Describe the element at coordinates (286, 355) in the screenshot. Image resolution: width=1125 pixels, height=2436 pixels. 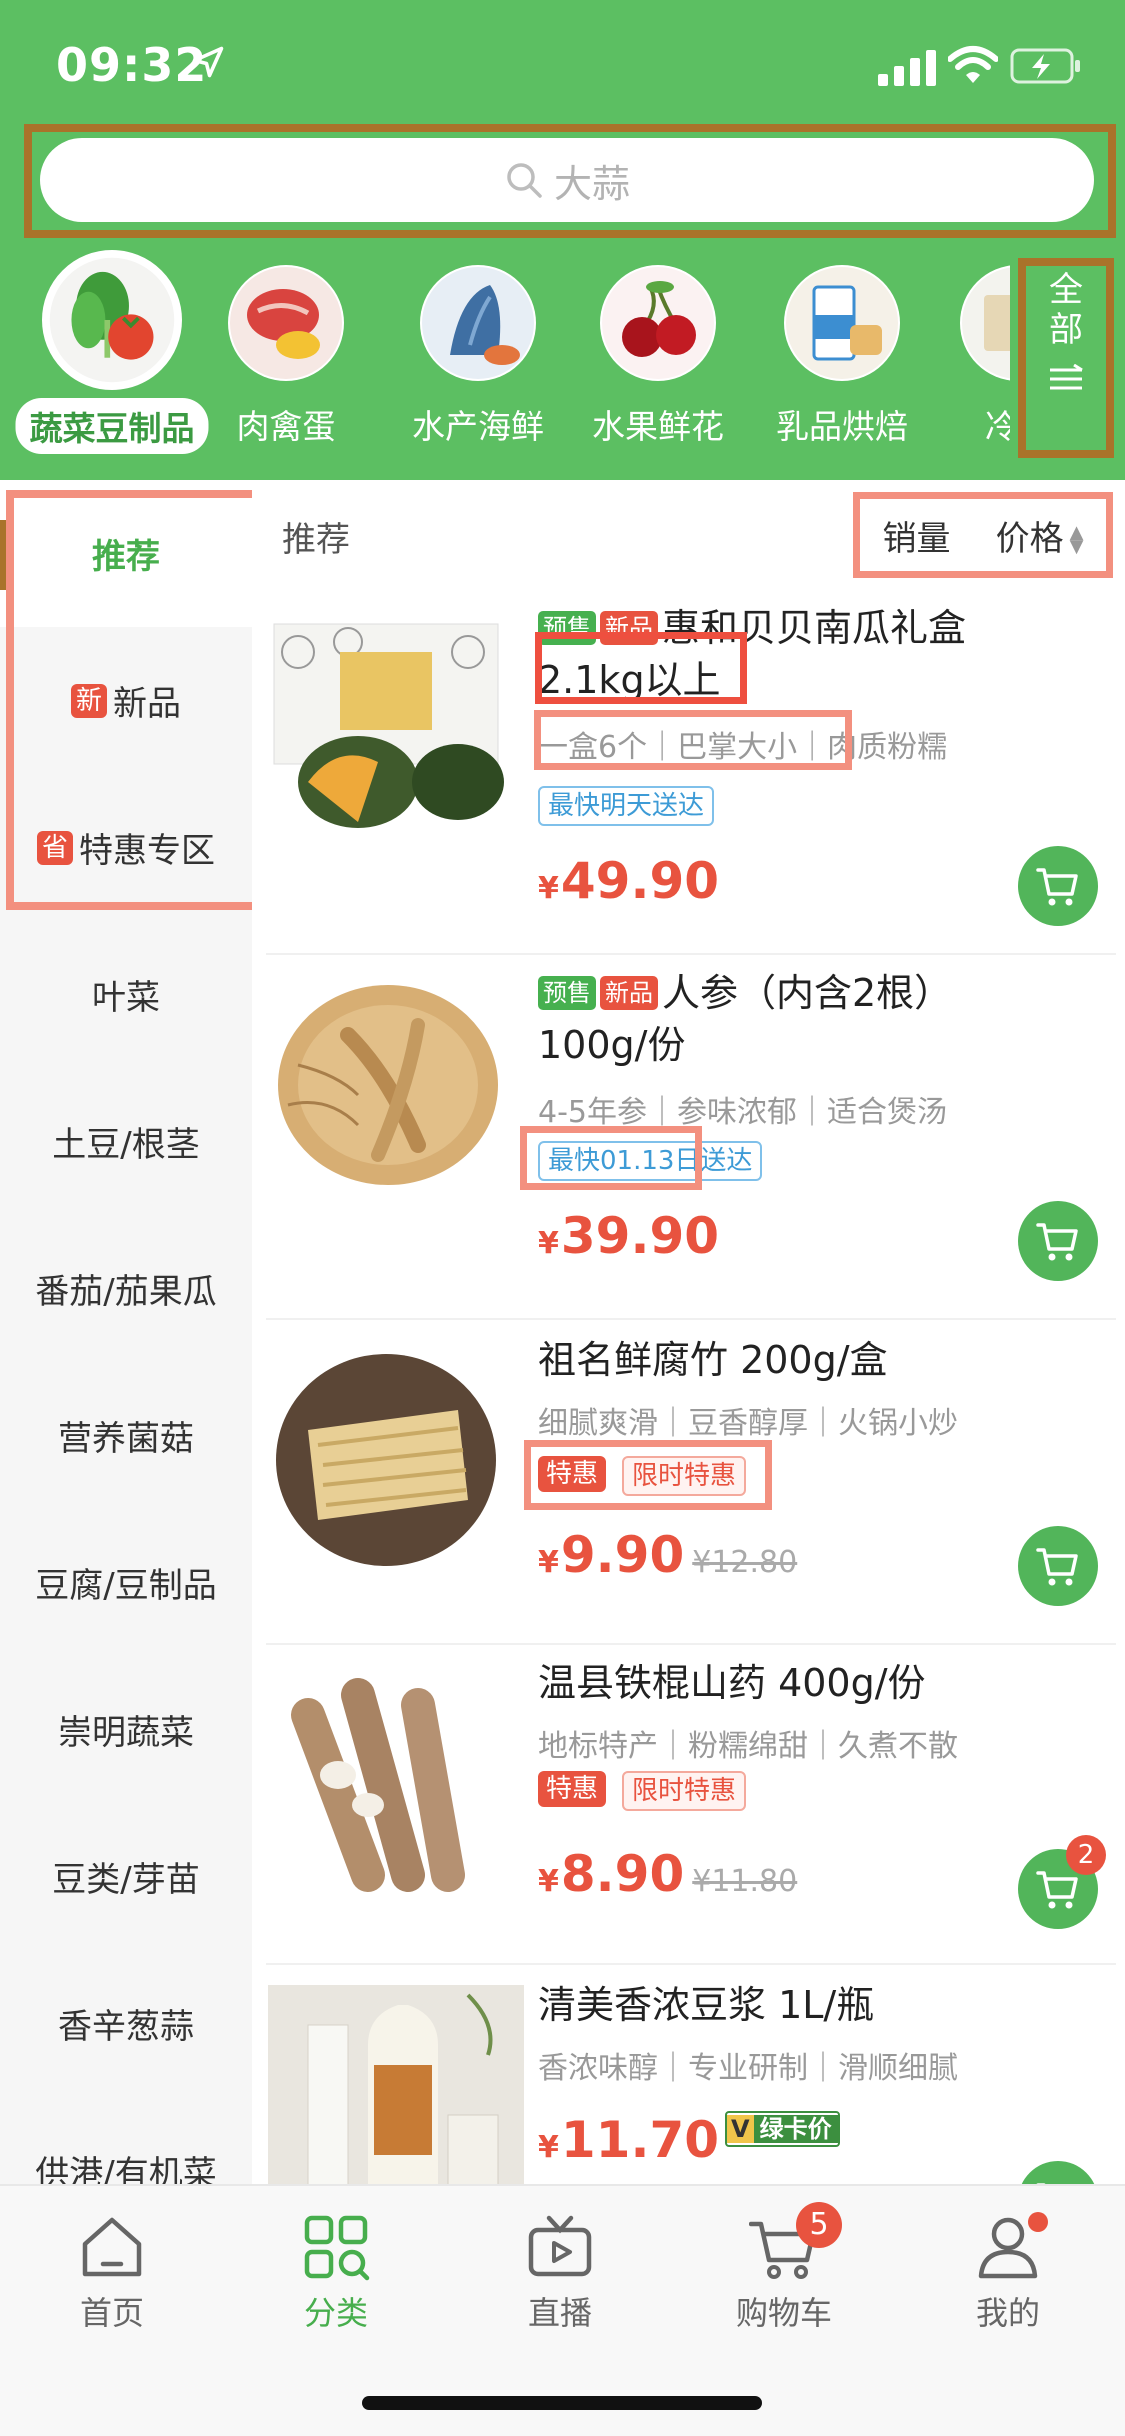
I see `category-meat: 肉禽蛋` at that location.